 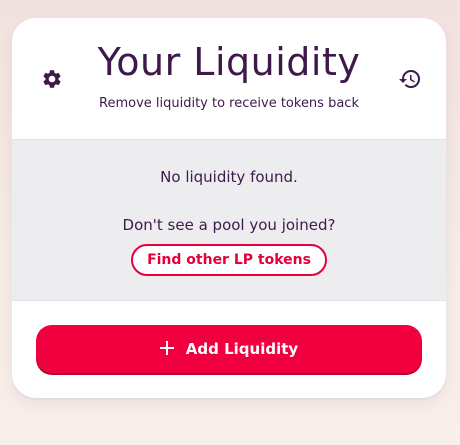 I want to click on add-liquidity-label: Add Liquidity, so click(x=242, y=349).